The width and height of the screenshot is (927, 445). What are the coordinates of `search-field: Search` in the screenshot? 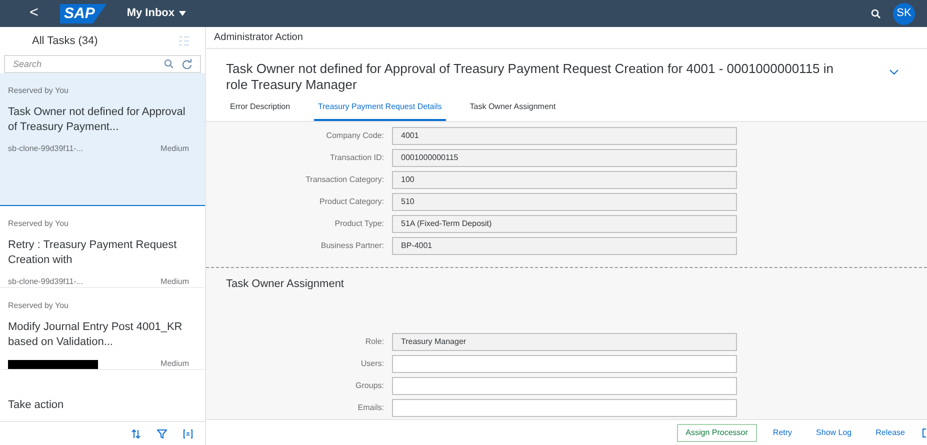 It's located at (102, 64).